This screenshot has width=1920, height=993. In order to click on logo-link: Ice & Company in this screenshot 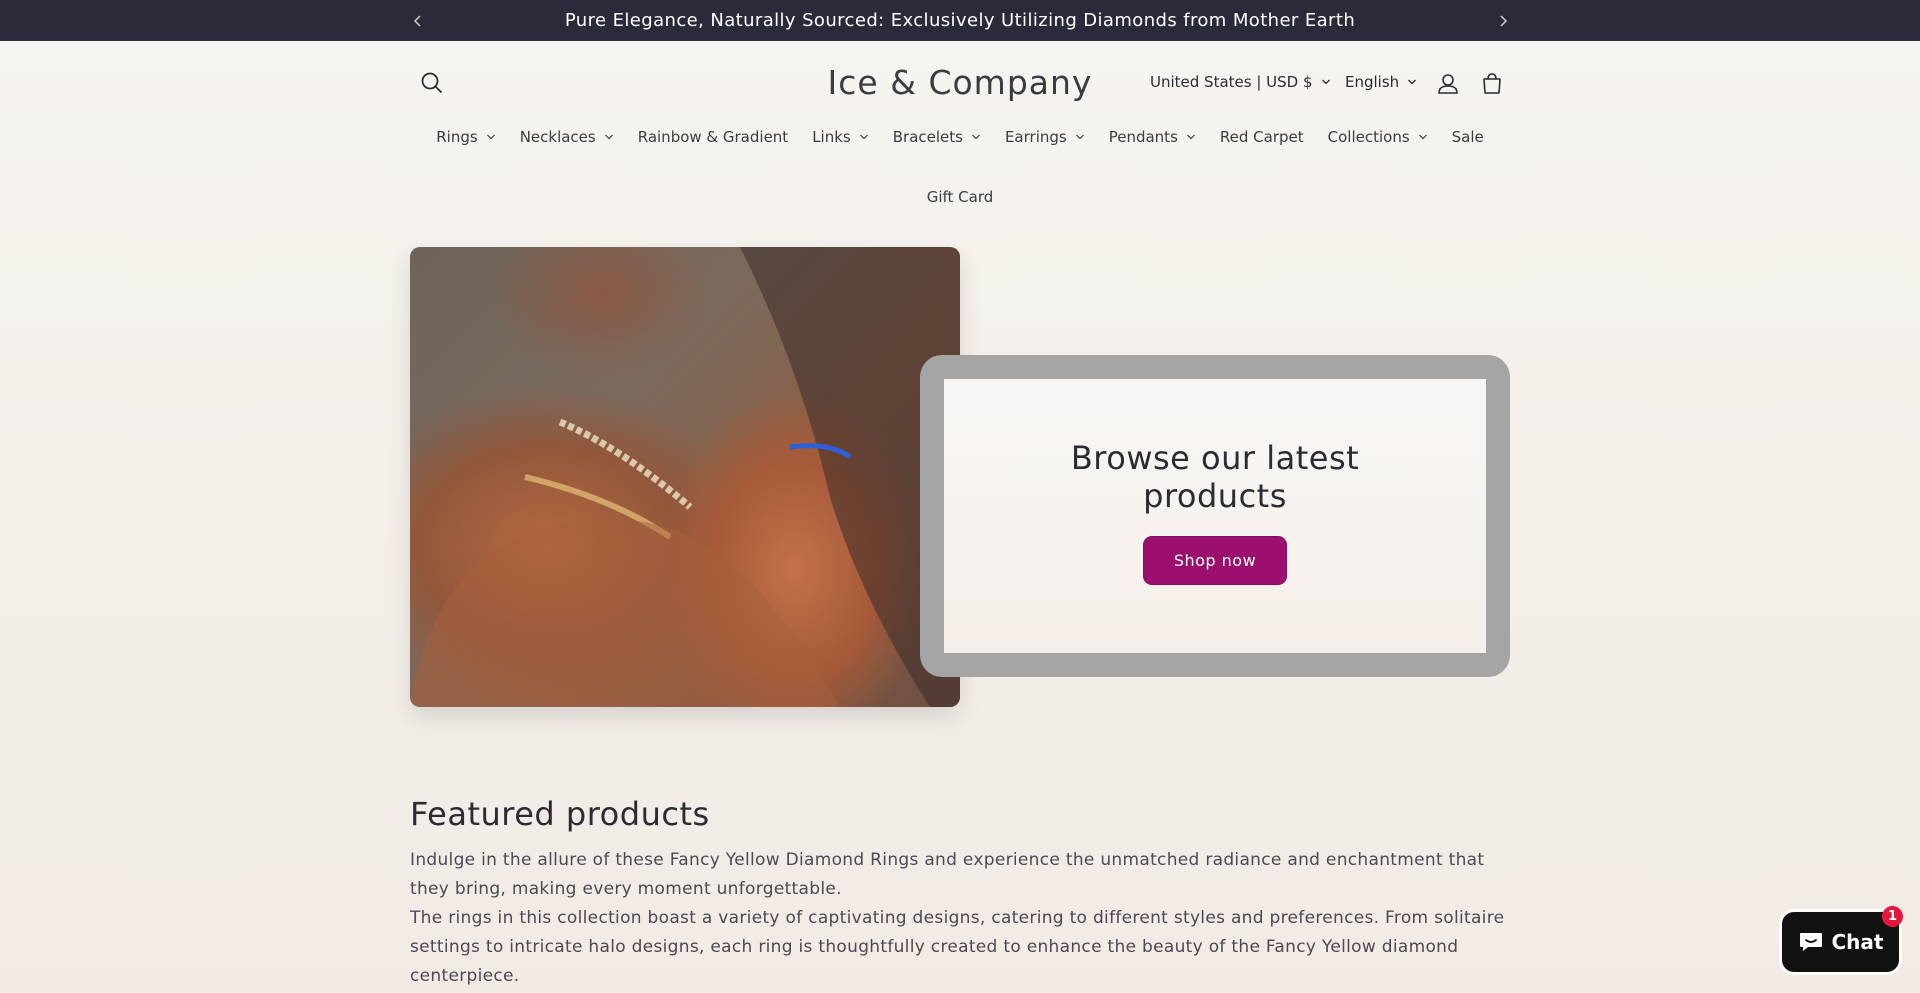, I will do `click(960, 82)`.